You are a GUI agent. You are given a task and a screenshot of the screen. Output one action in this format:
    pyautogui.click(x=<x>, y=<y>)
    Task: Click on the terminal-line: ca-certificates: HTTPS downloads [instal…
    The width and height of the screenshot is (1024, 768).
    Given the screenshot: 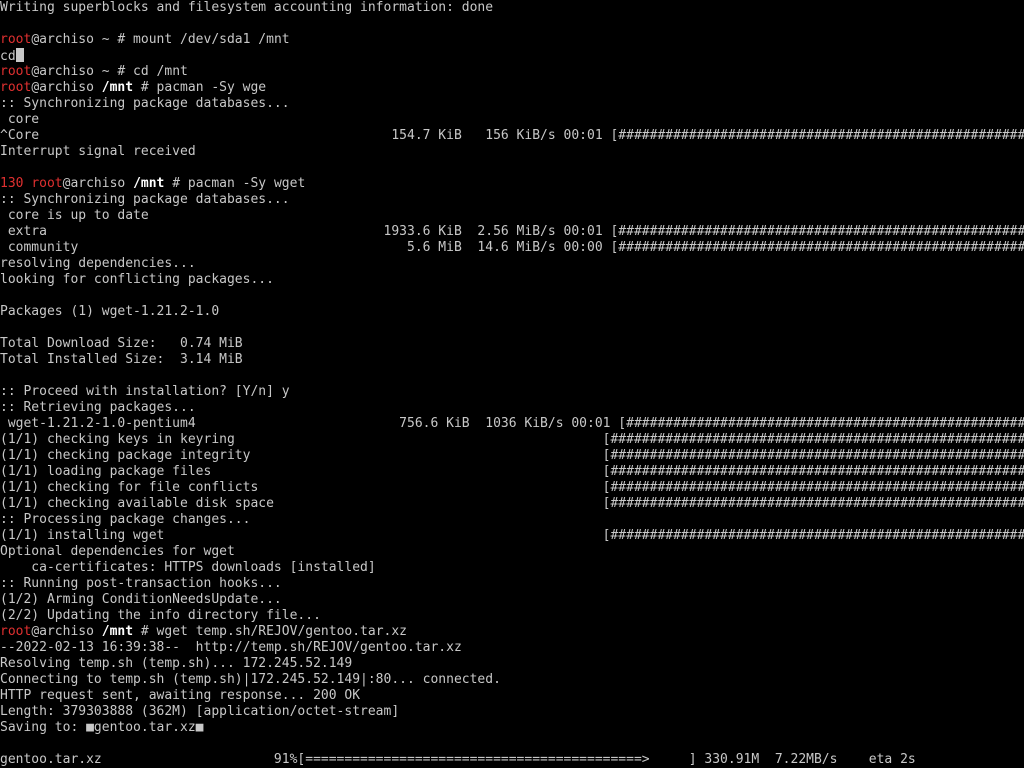 What is the action you would take?
    pyautogui.click(x=188, y=568)
    